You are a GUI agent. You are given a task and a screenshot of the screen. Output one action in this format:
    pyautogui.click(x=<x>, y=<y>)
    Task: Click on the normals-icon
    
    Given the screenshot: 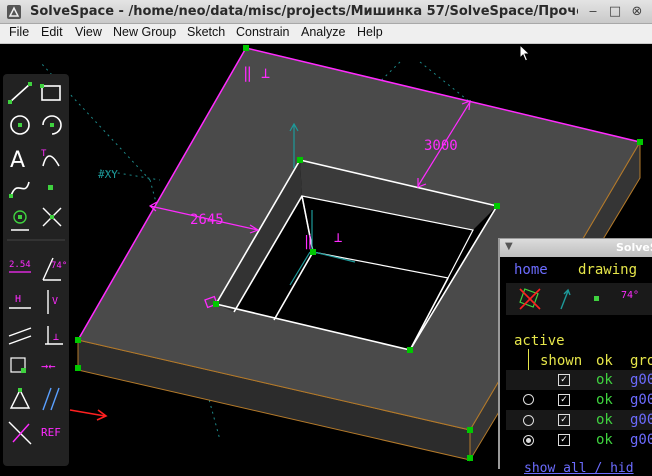 What is the action you would take?
    pyautogui.click(x=565, y=299)
    